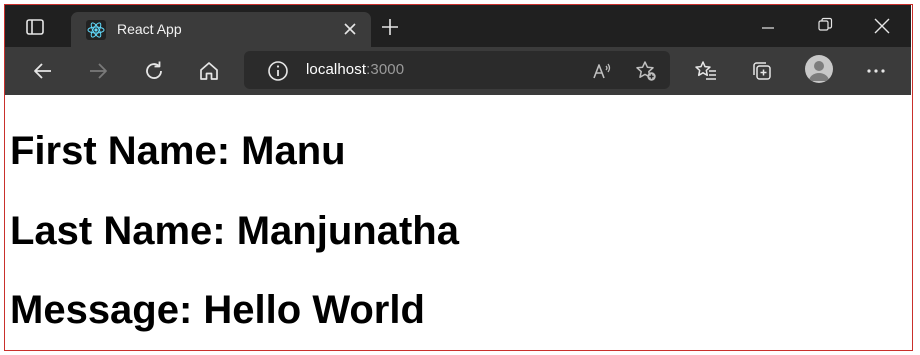  I want to click on url-text: localhost:3000, so click(355, 69).